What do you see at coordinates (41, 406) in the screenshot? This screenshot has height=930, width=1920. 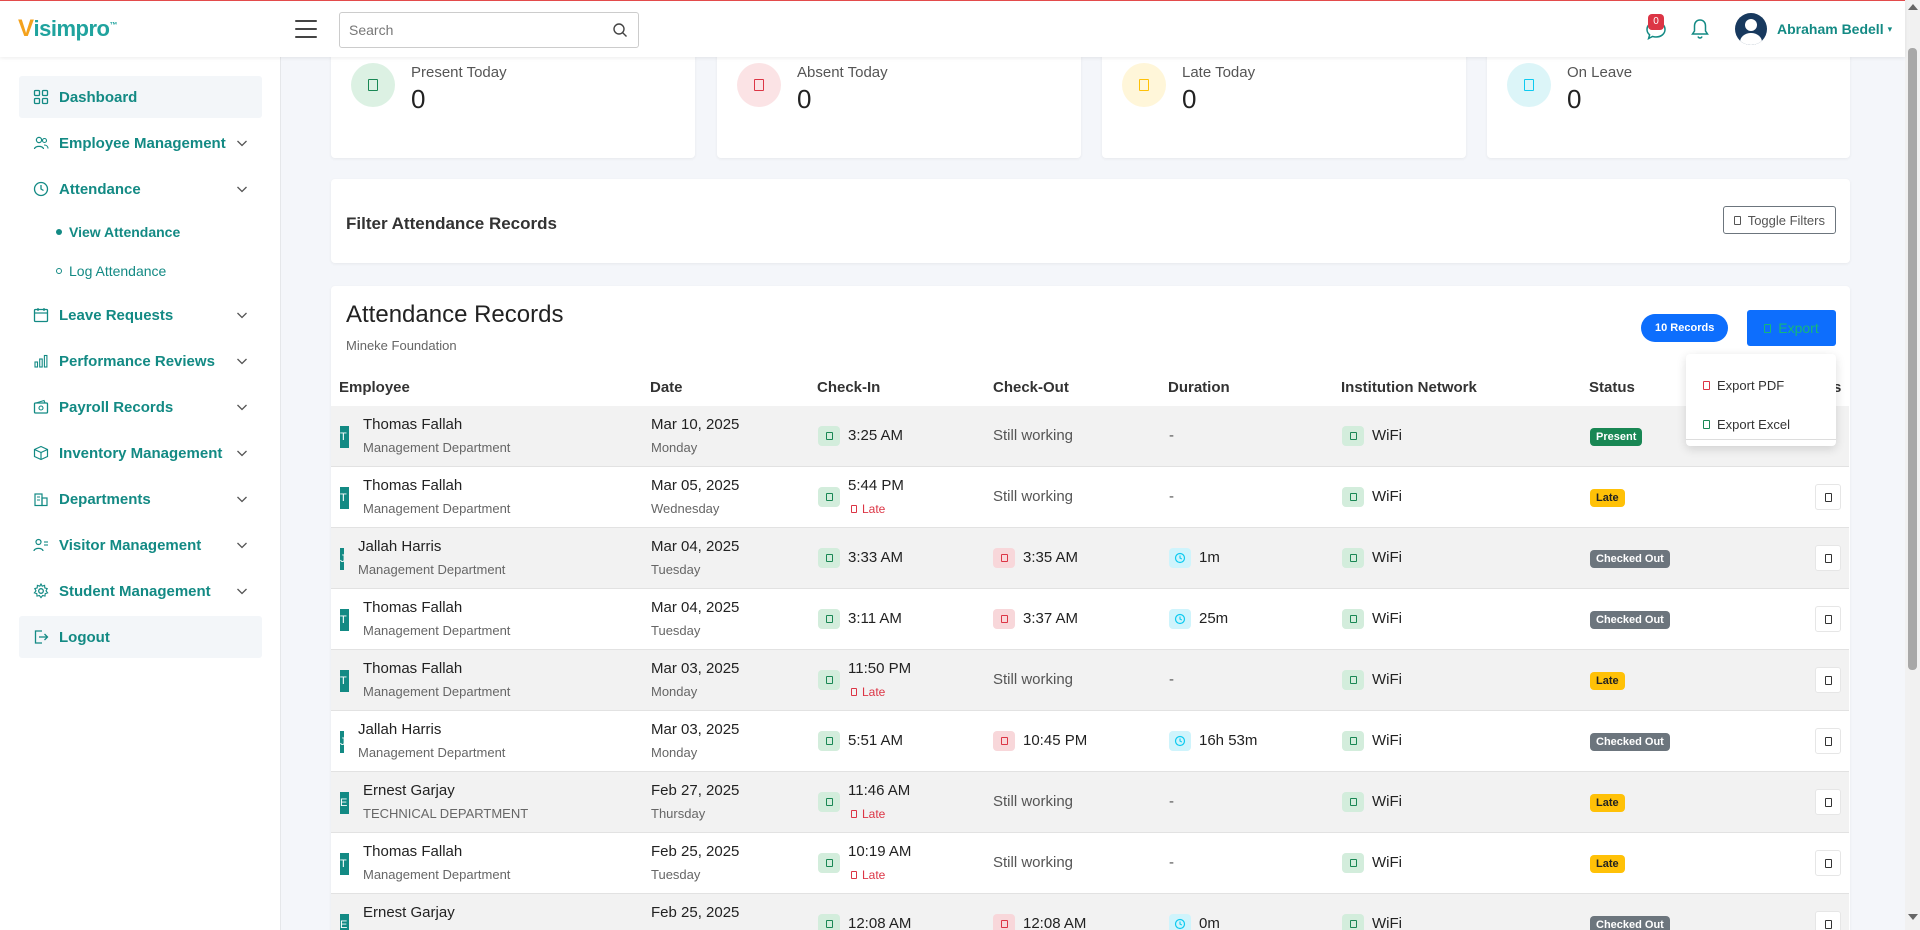 I see `wallet-icon` at bounding box center [41, 406].